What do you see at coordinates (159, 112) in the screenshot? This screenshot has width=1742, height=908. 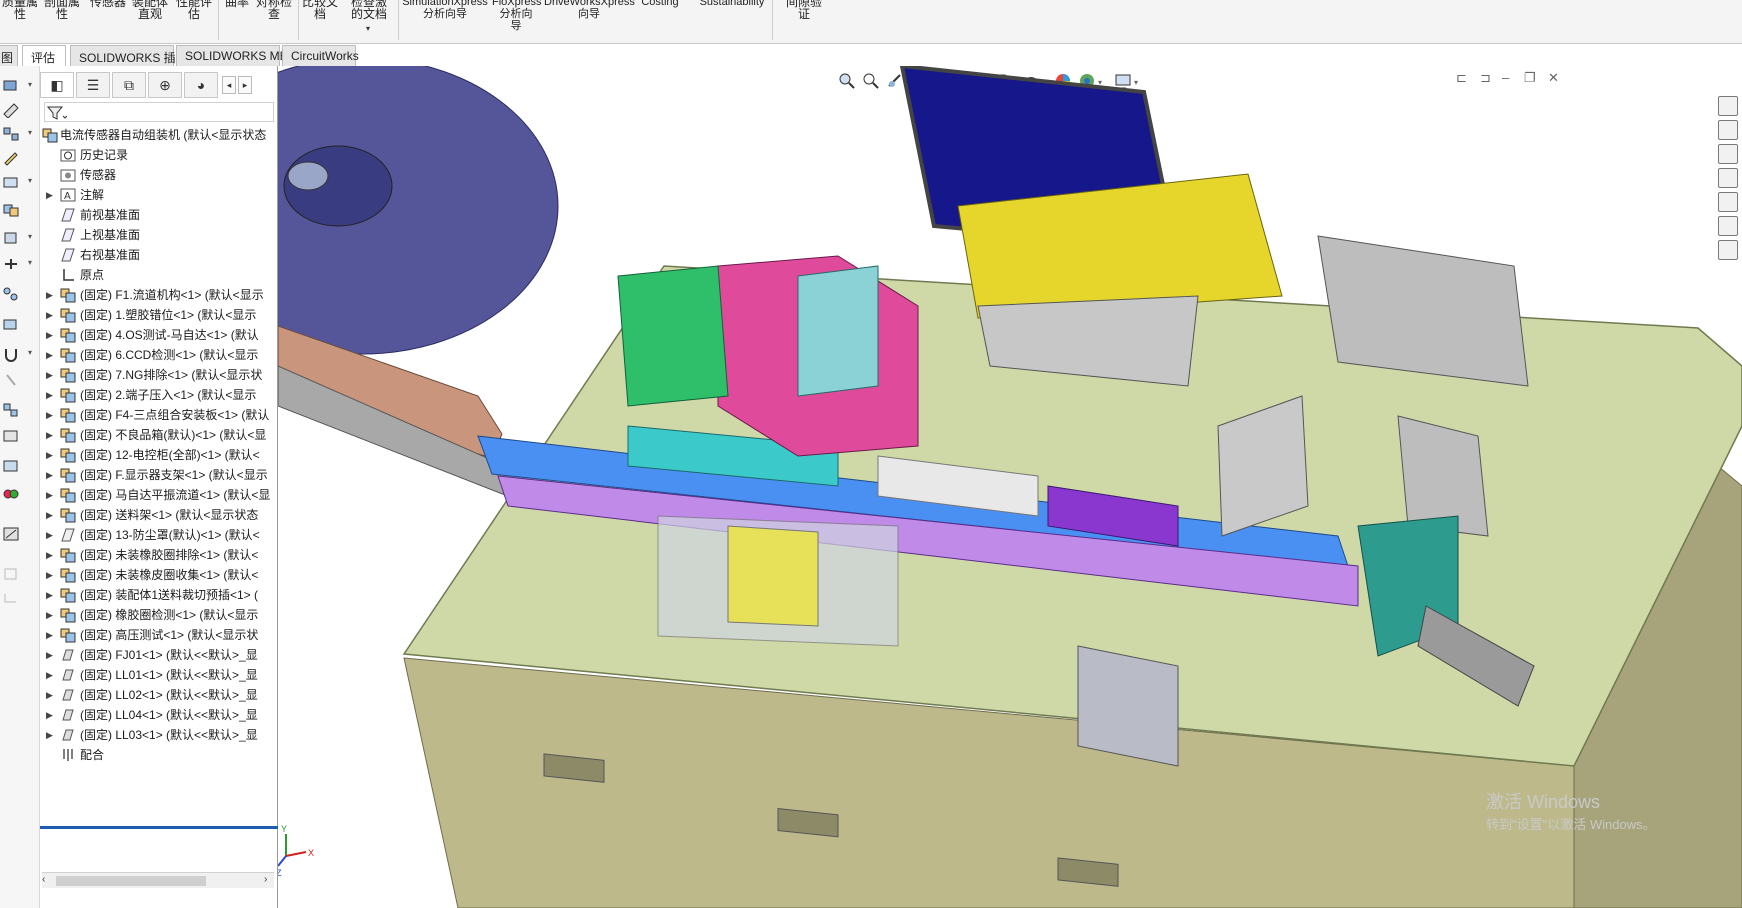 I see `tree-filter` at bounding box center [159, 112].